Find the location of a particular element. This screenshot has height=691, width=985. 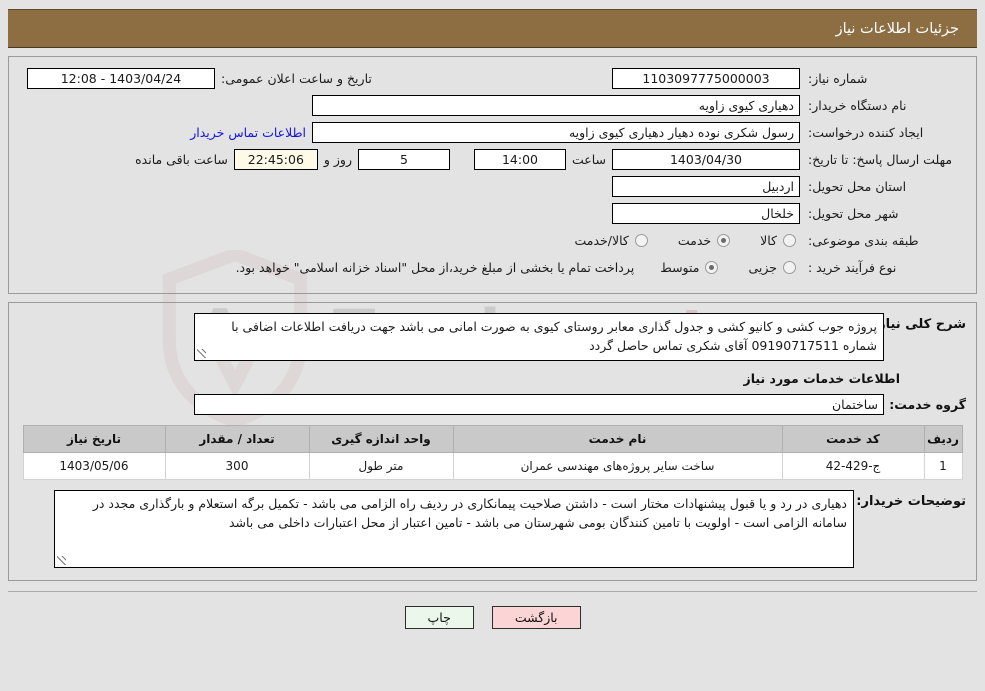

deadline-date-value: 1403/04/30 is located at coordinates (706, 159).